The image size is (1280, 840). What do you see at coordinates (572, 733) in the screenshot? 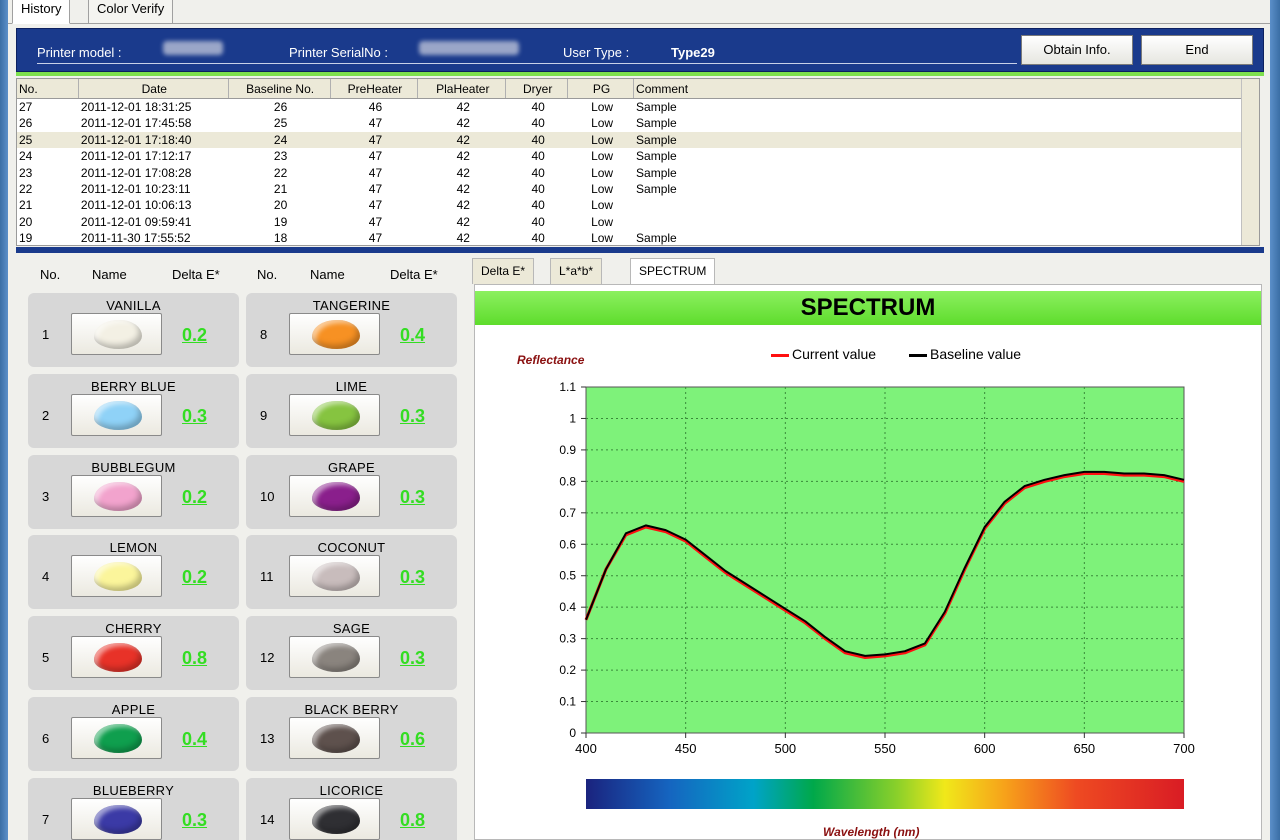
I see `y-tick-label: 0` at bounding box center [572, 733].